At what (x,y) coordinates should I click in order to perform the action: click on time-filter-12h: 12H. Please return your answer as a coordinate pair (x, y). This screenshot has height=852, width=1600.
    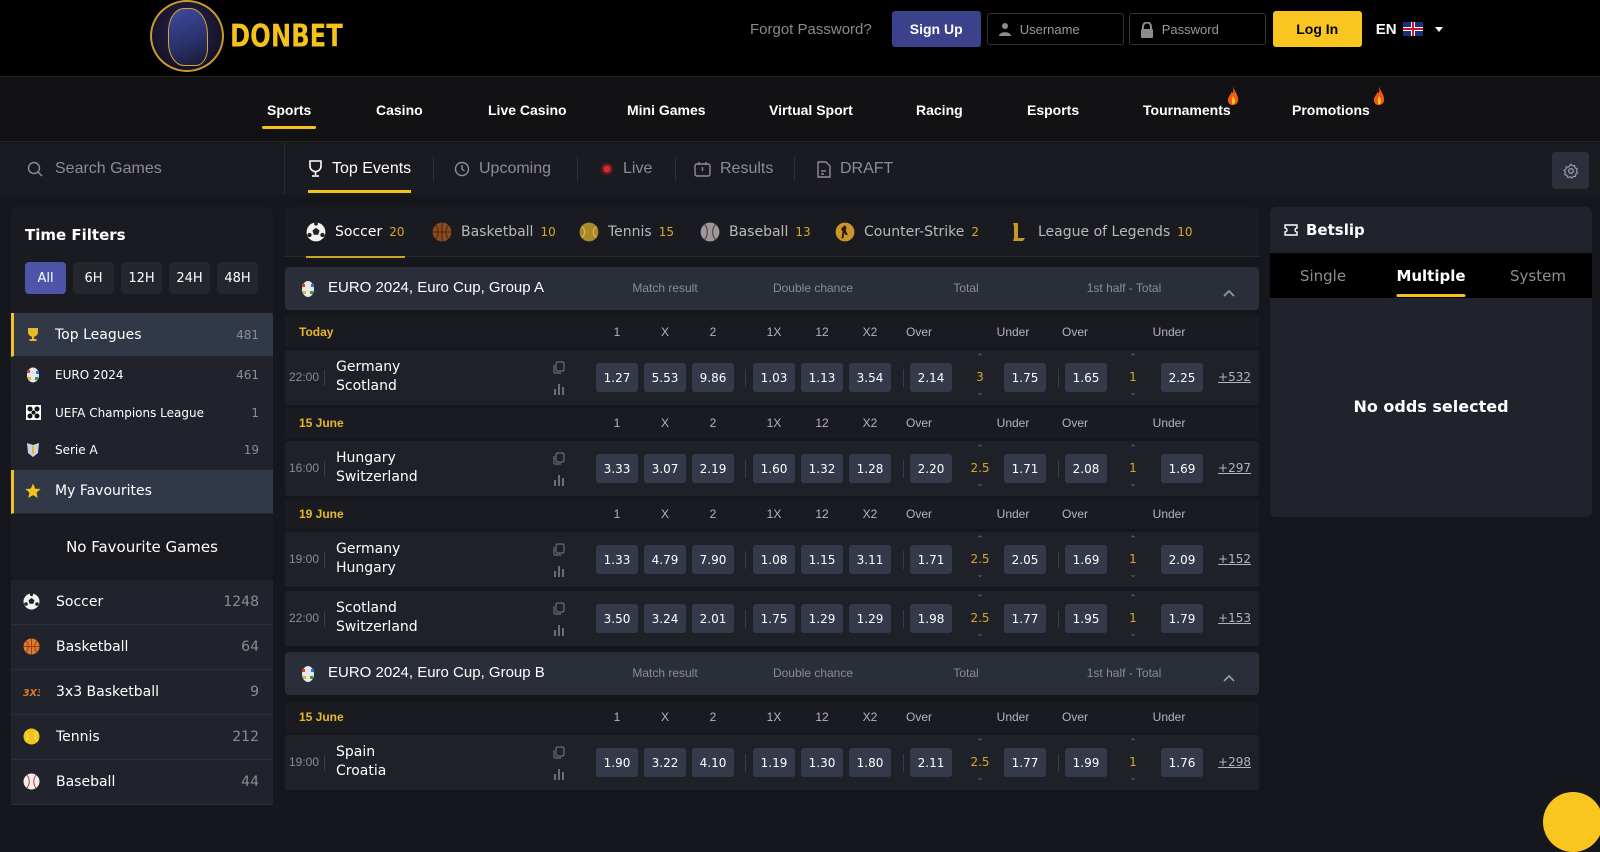
    Looking at the image, I should click on (141, 278).